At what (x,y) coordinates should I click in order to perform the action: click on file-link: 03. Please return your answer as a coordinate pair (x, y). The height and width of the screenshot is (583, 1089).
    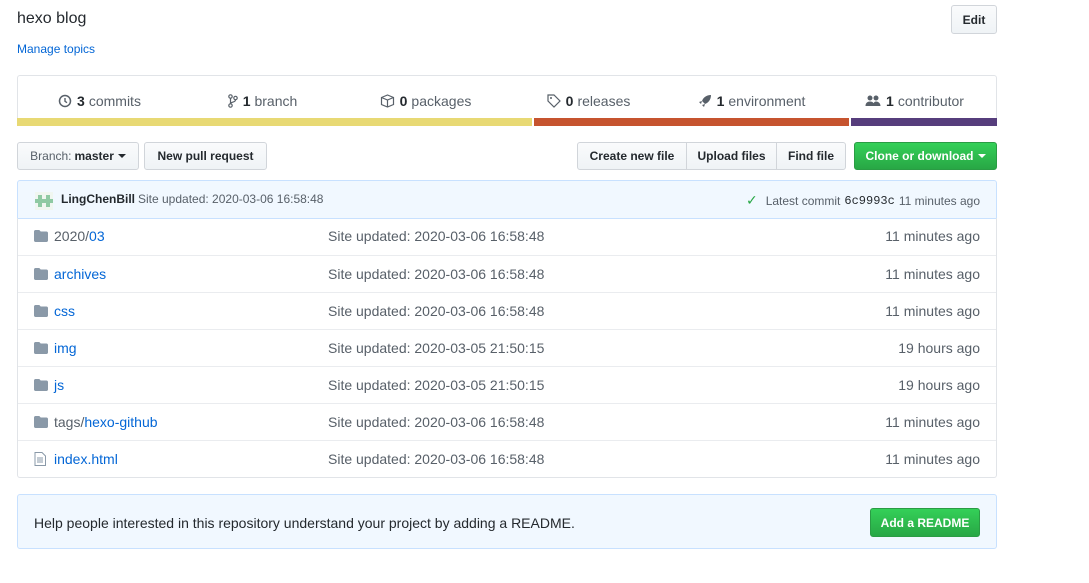
    Looking at the image, I should click on (97, 236).